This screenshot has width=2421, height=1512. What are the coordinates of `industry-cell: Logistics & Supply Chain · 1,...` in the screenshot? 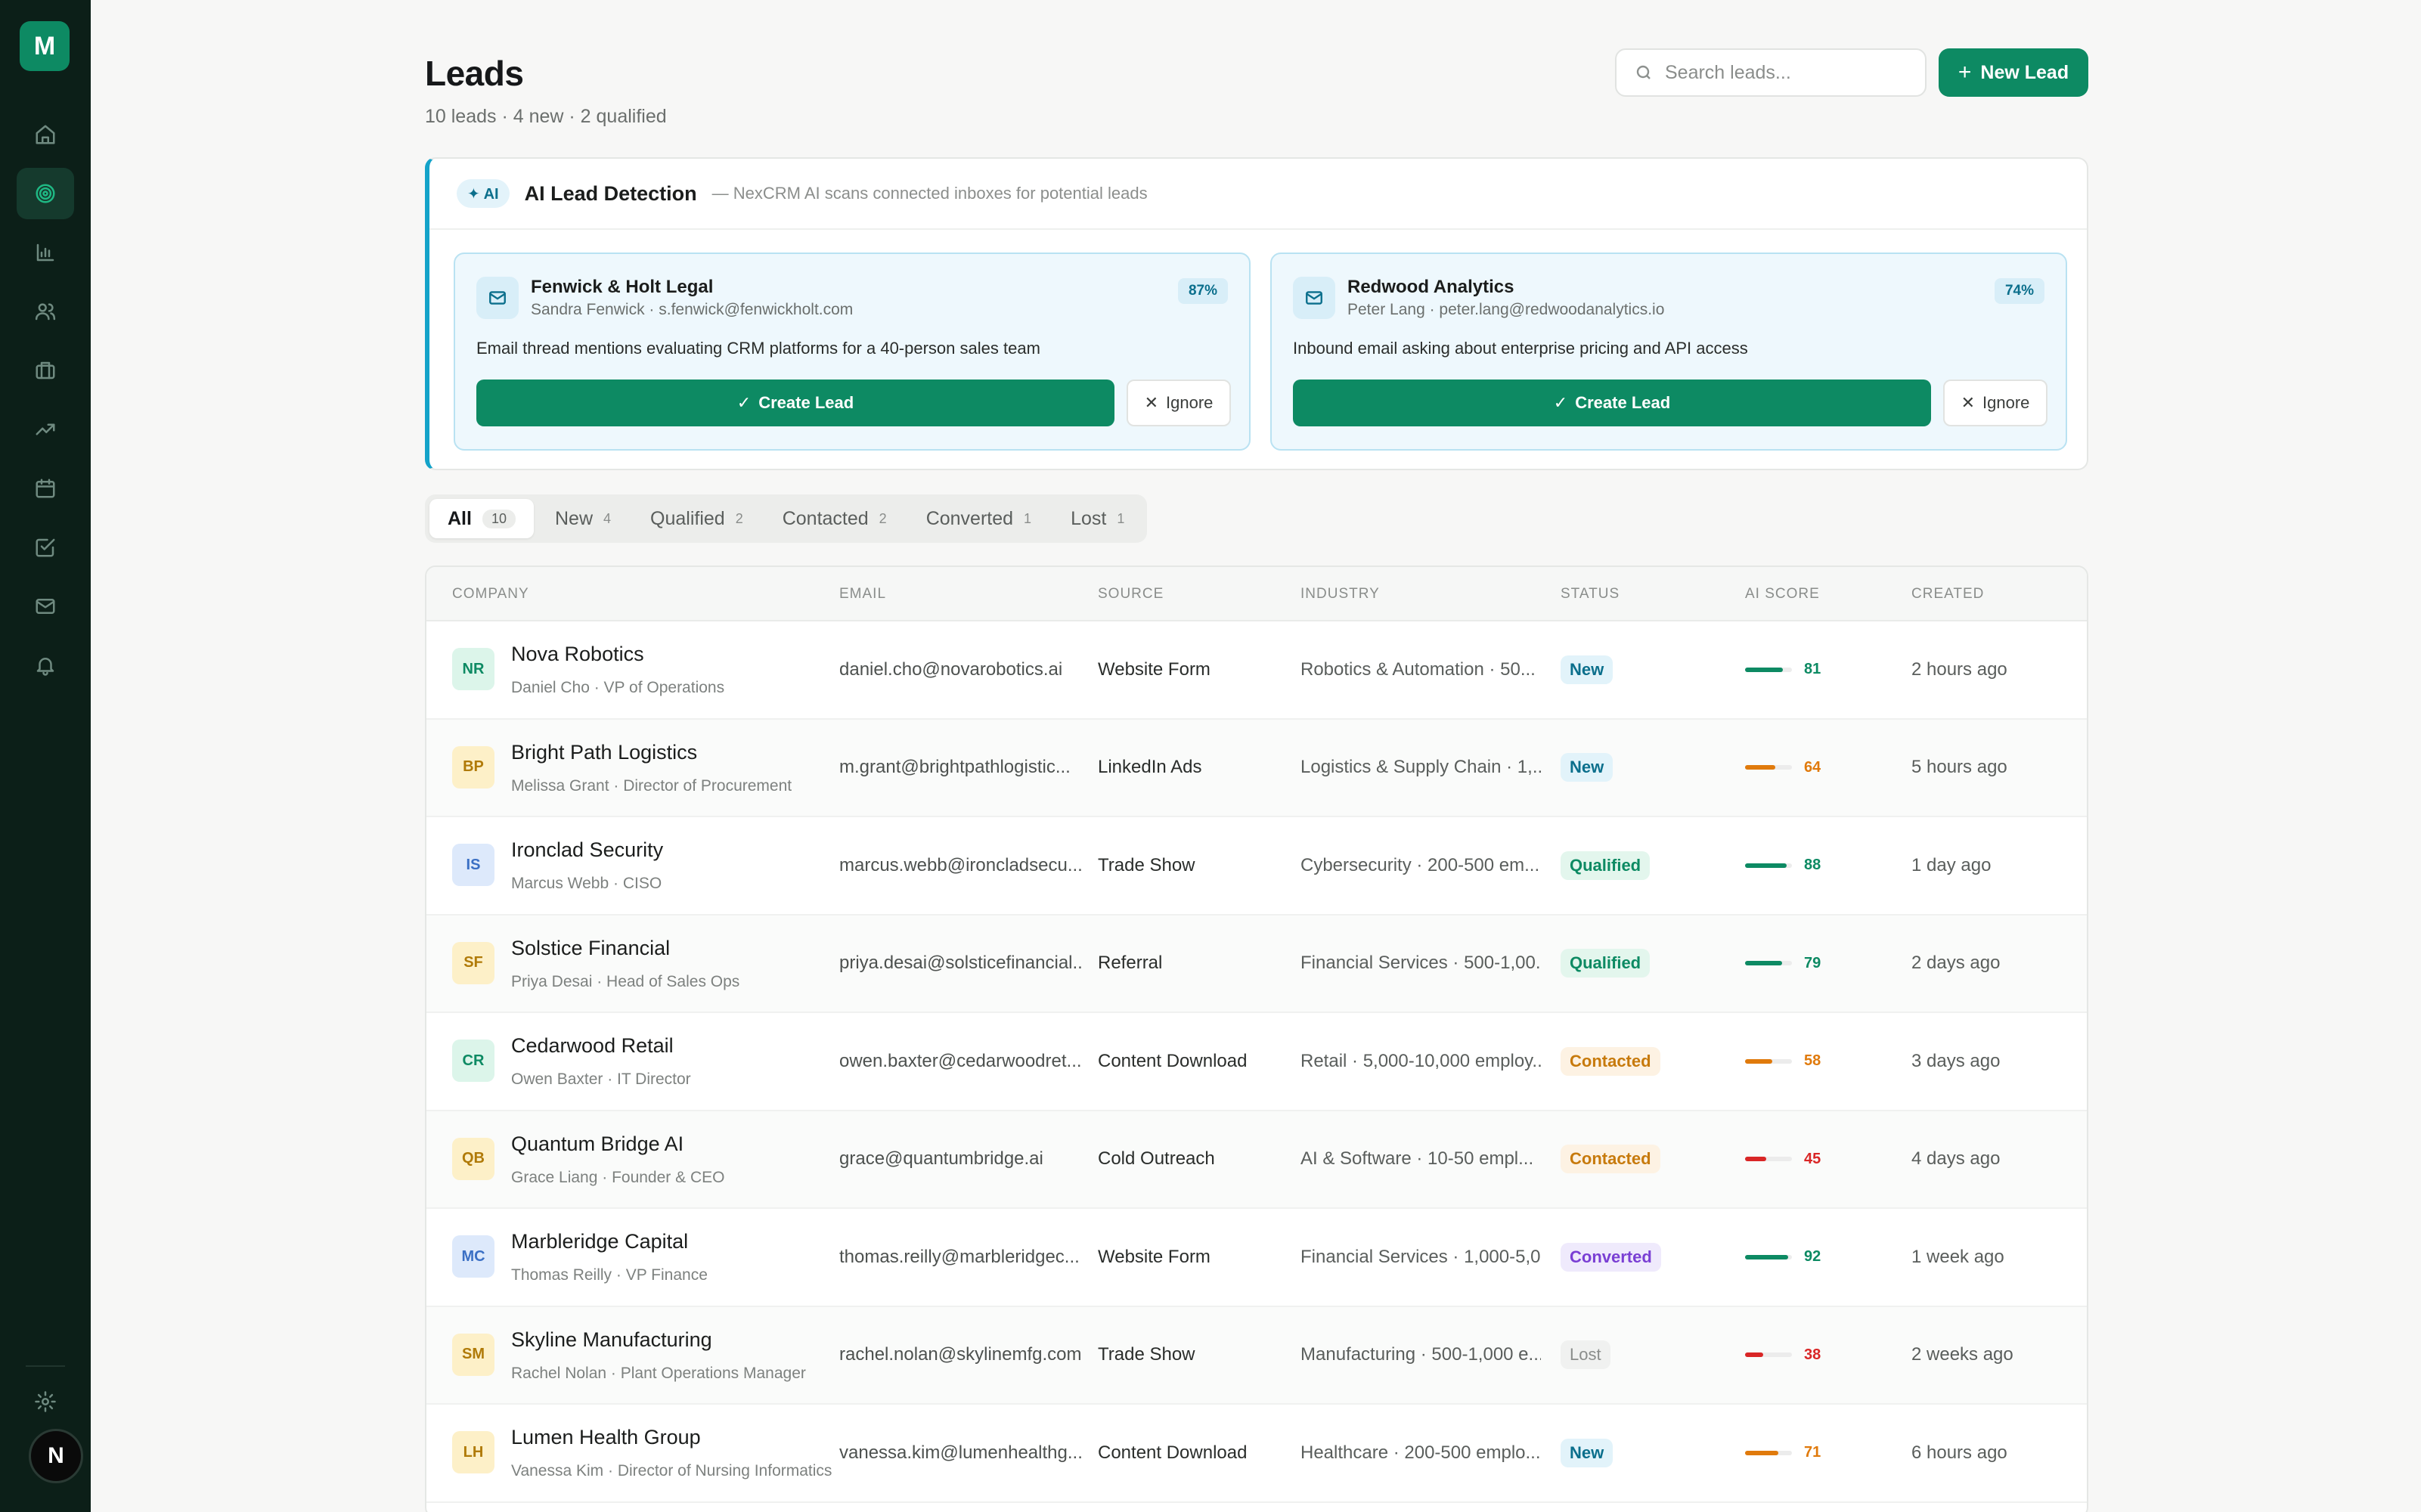 It's located at (1420, 767).